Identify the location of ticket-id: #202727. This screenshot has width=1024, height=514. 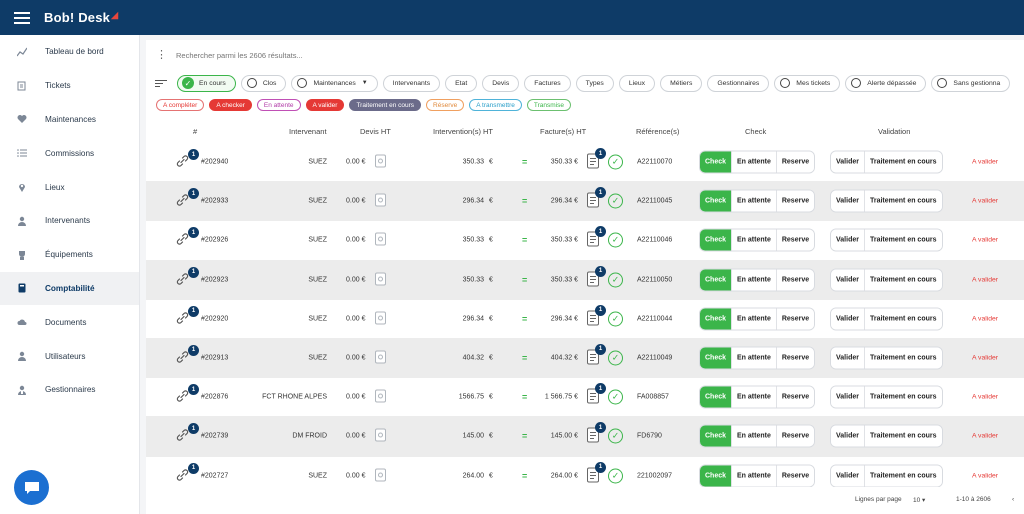
(214, 475).